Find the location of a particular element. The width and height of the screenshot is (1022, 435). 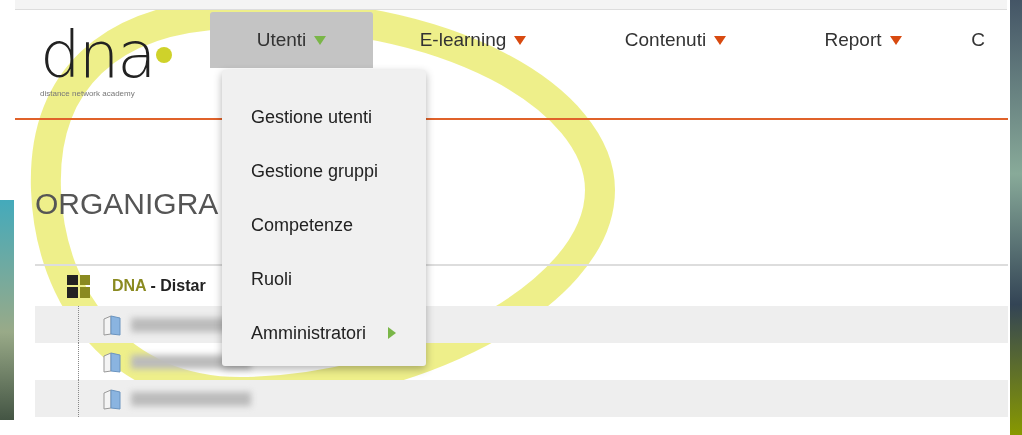

menu-item: Amministratori is located at coordinates (324, 333).